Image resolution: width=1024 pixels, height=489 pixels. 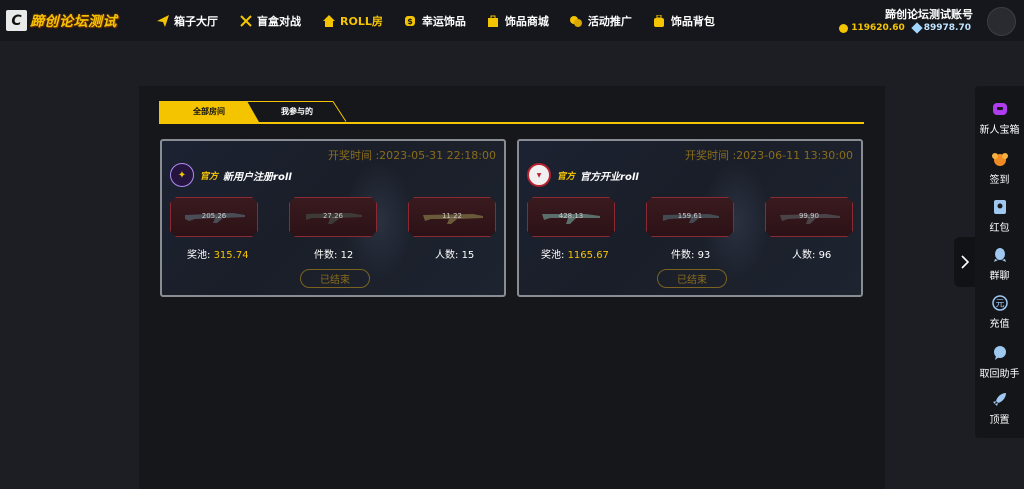 I want to click on prize-pool: 奖池: 1165.67, so click(x=575, y=253).